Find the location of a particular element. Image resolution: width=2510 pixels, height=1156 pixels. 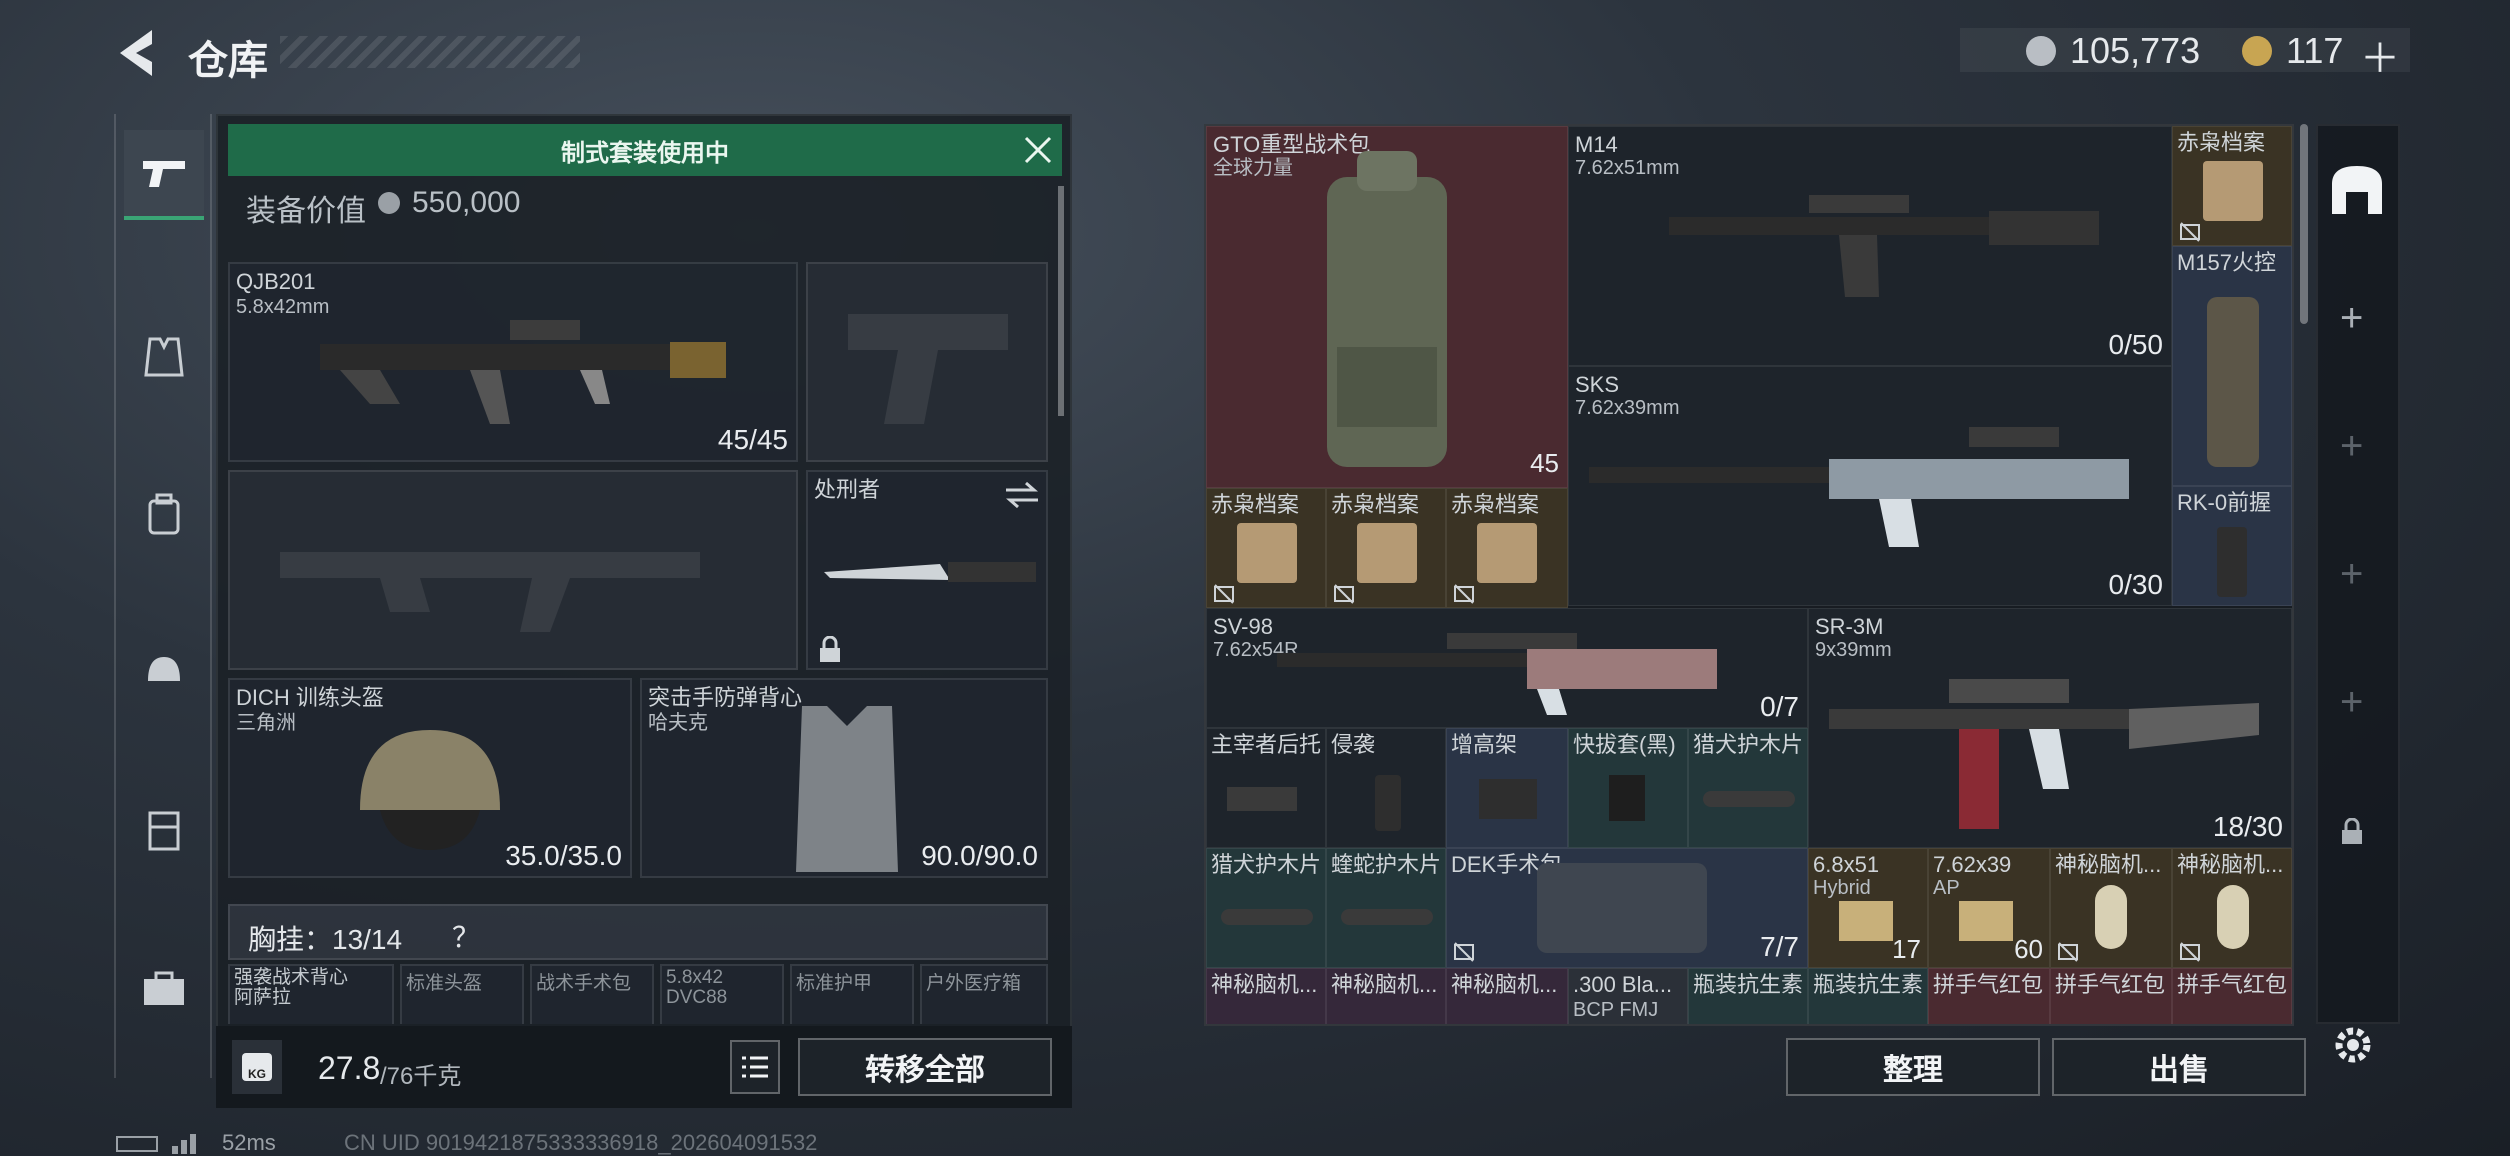

sks-item: SKS 7.62x39mm 0/30 is located at coordinates (1870, 486).